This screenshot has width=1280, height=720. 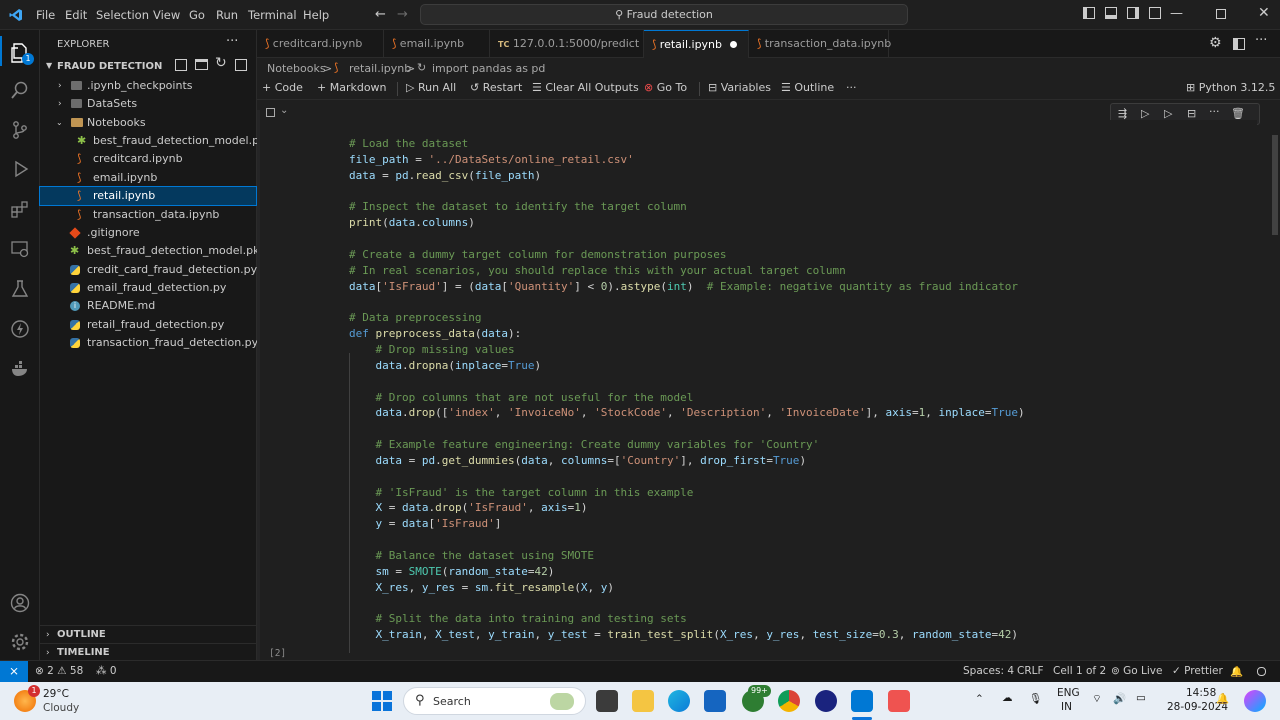 I want to click on menu-file: File, so click(x=45, y=15).